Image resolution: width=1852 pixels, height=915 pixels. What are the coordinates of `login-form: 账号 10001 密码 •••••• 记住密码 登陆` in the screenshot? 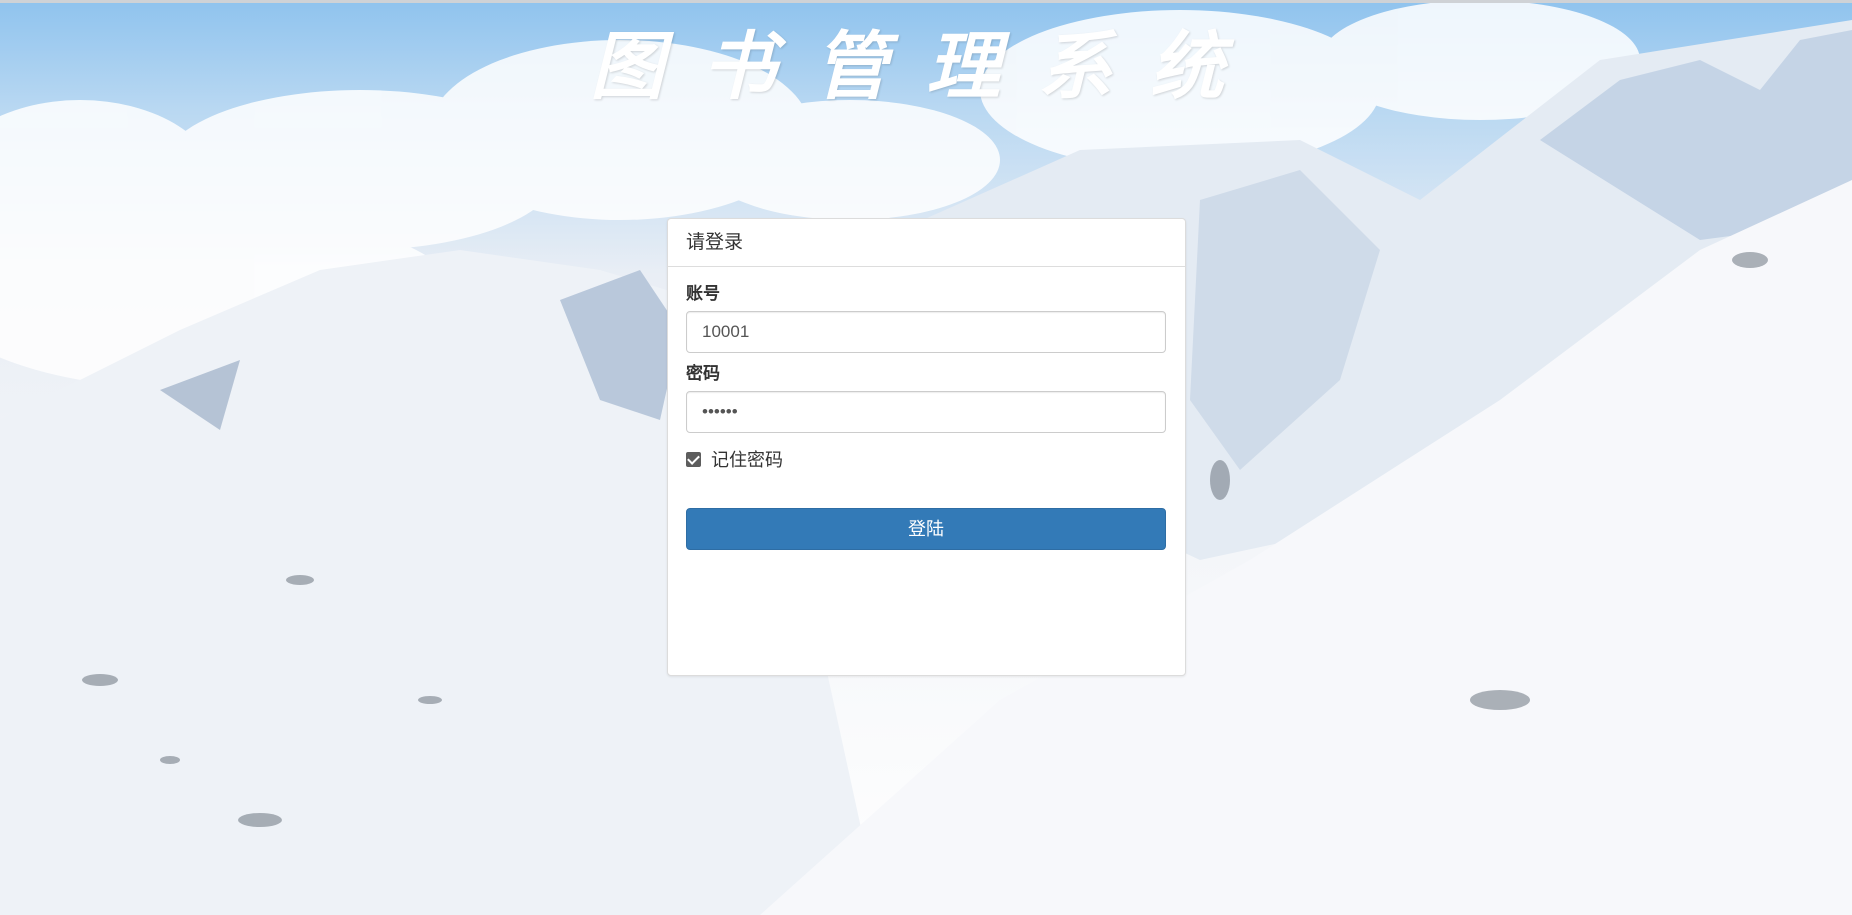 It's located at (926, 408).